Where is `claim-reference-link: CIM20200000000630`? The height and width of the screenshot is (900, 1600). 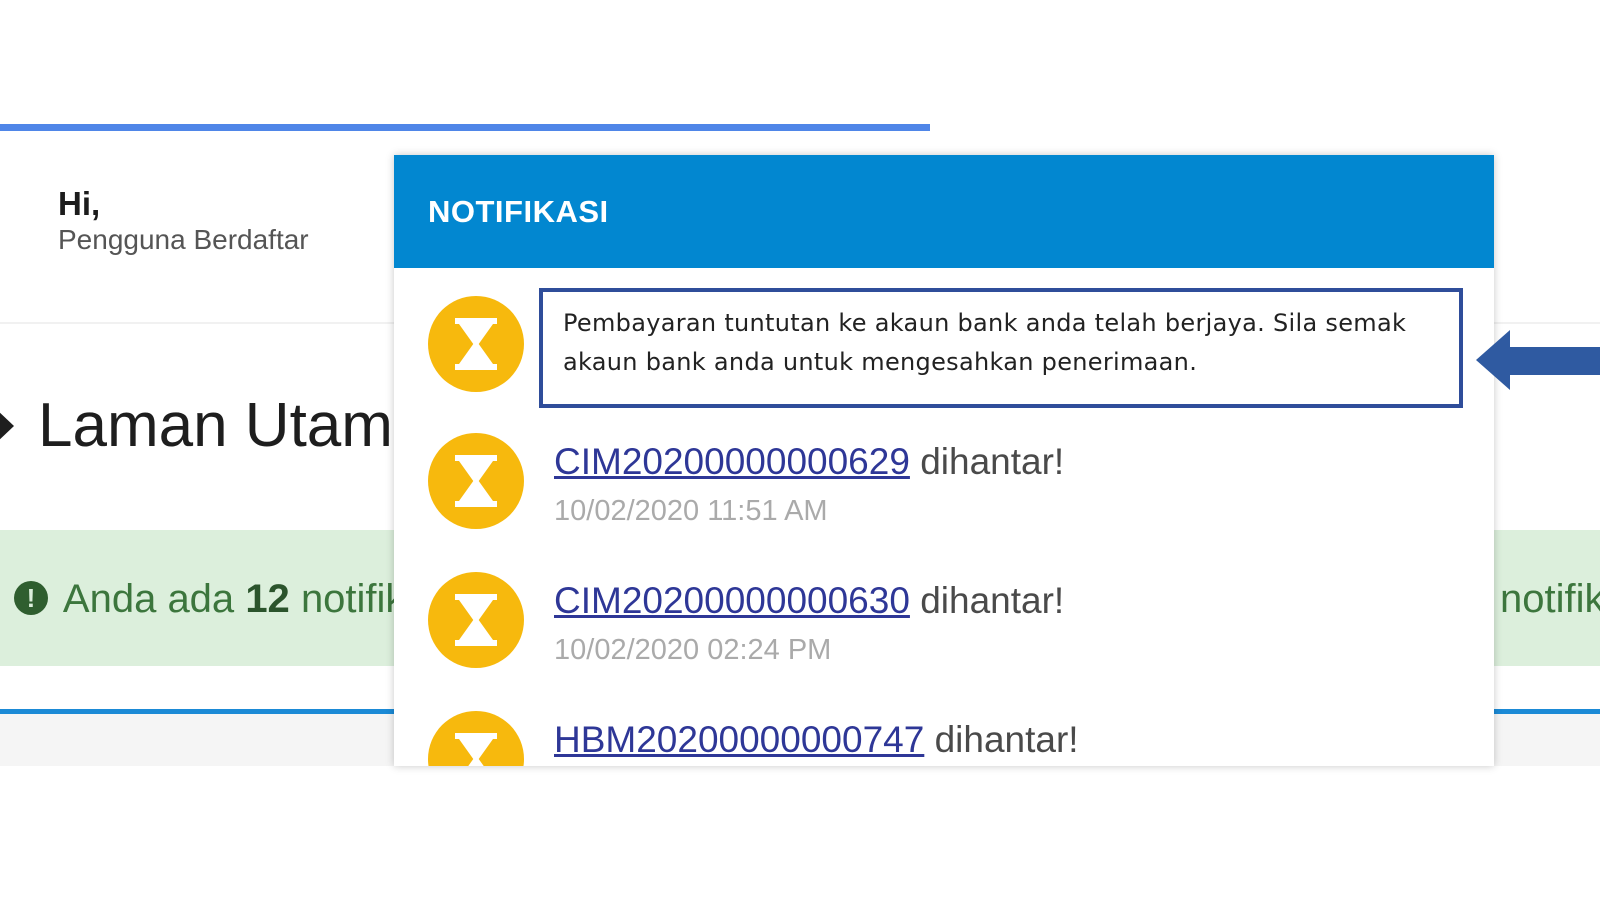
claim-reference-link: CIM20200000000630 is located at coordinates (732, 600).